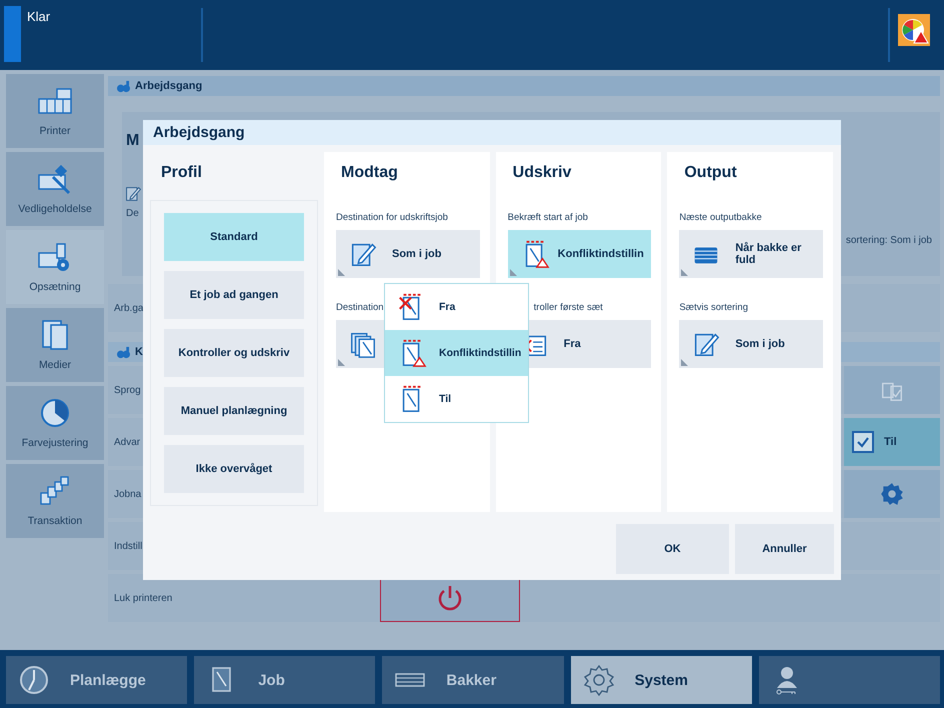 The image size is (944, 708). Describe the element at coordinates (139, 352) in the screenshot. I see `section-title: K` at that location.